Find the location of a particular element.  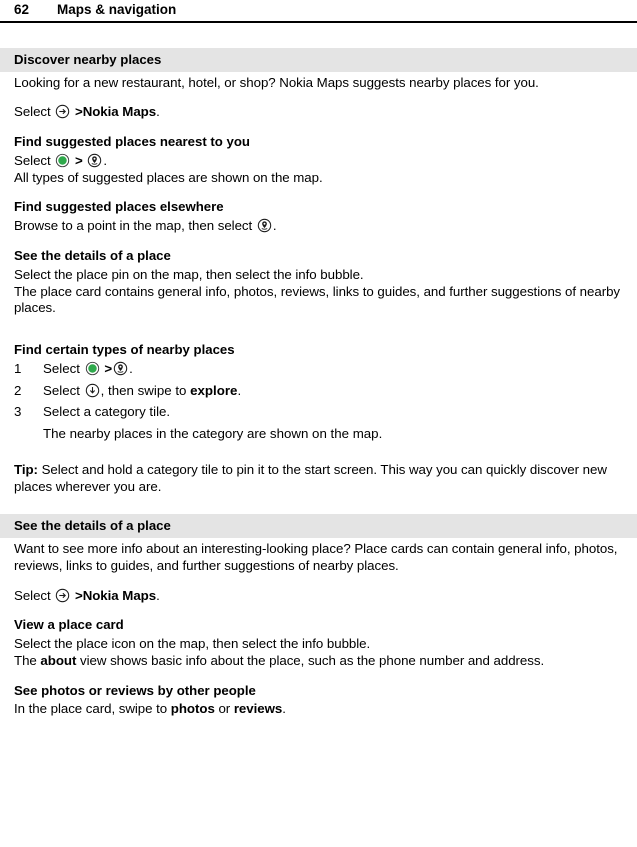

step-number: 3 is located at coordinates (18, 412).